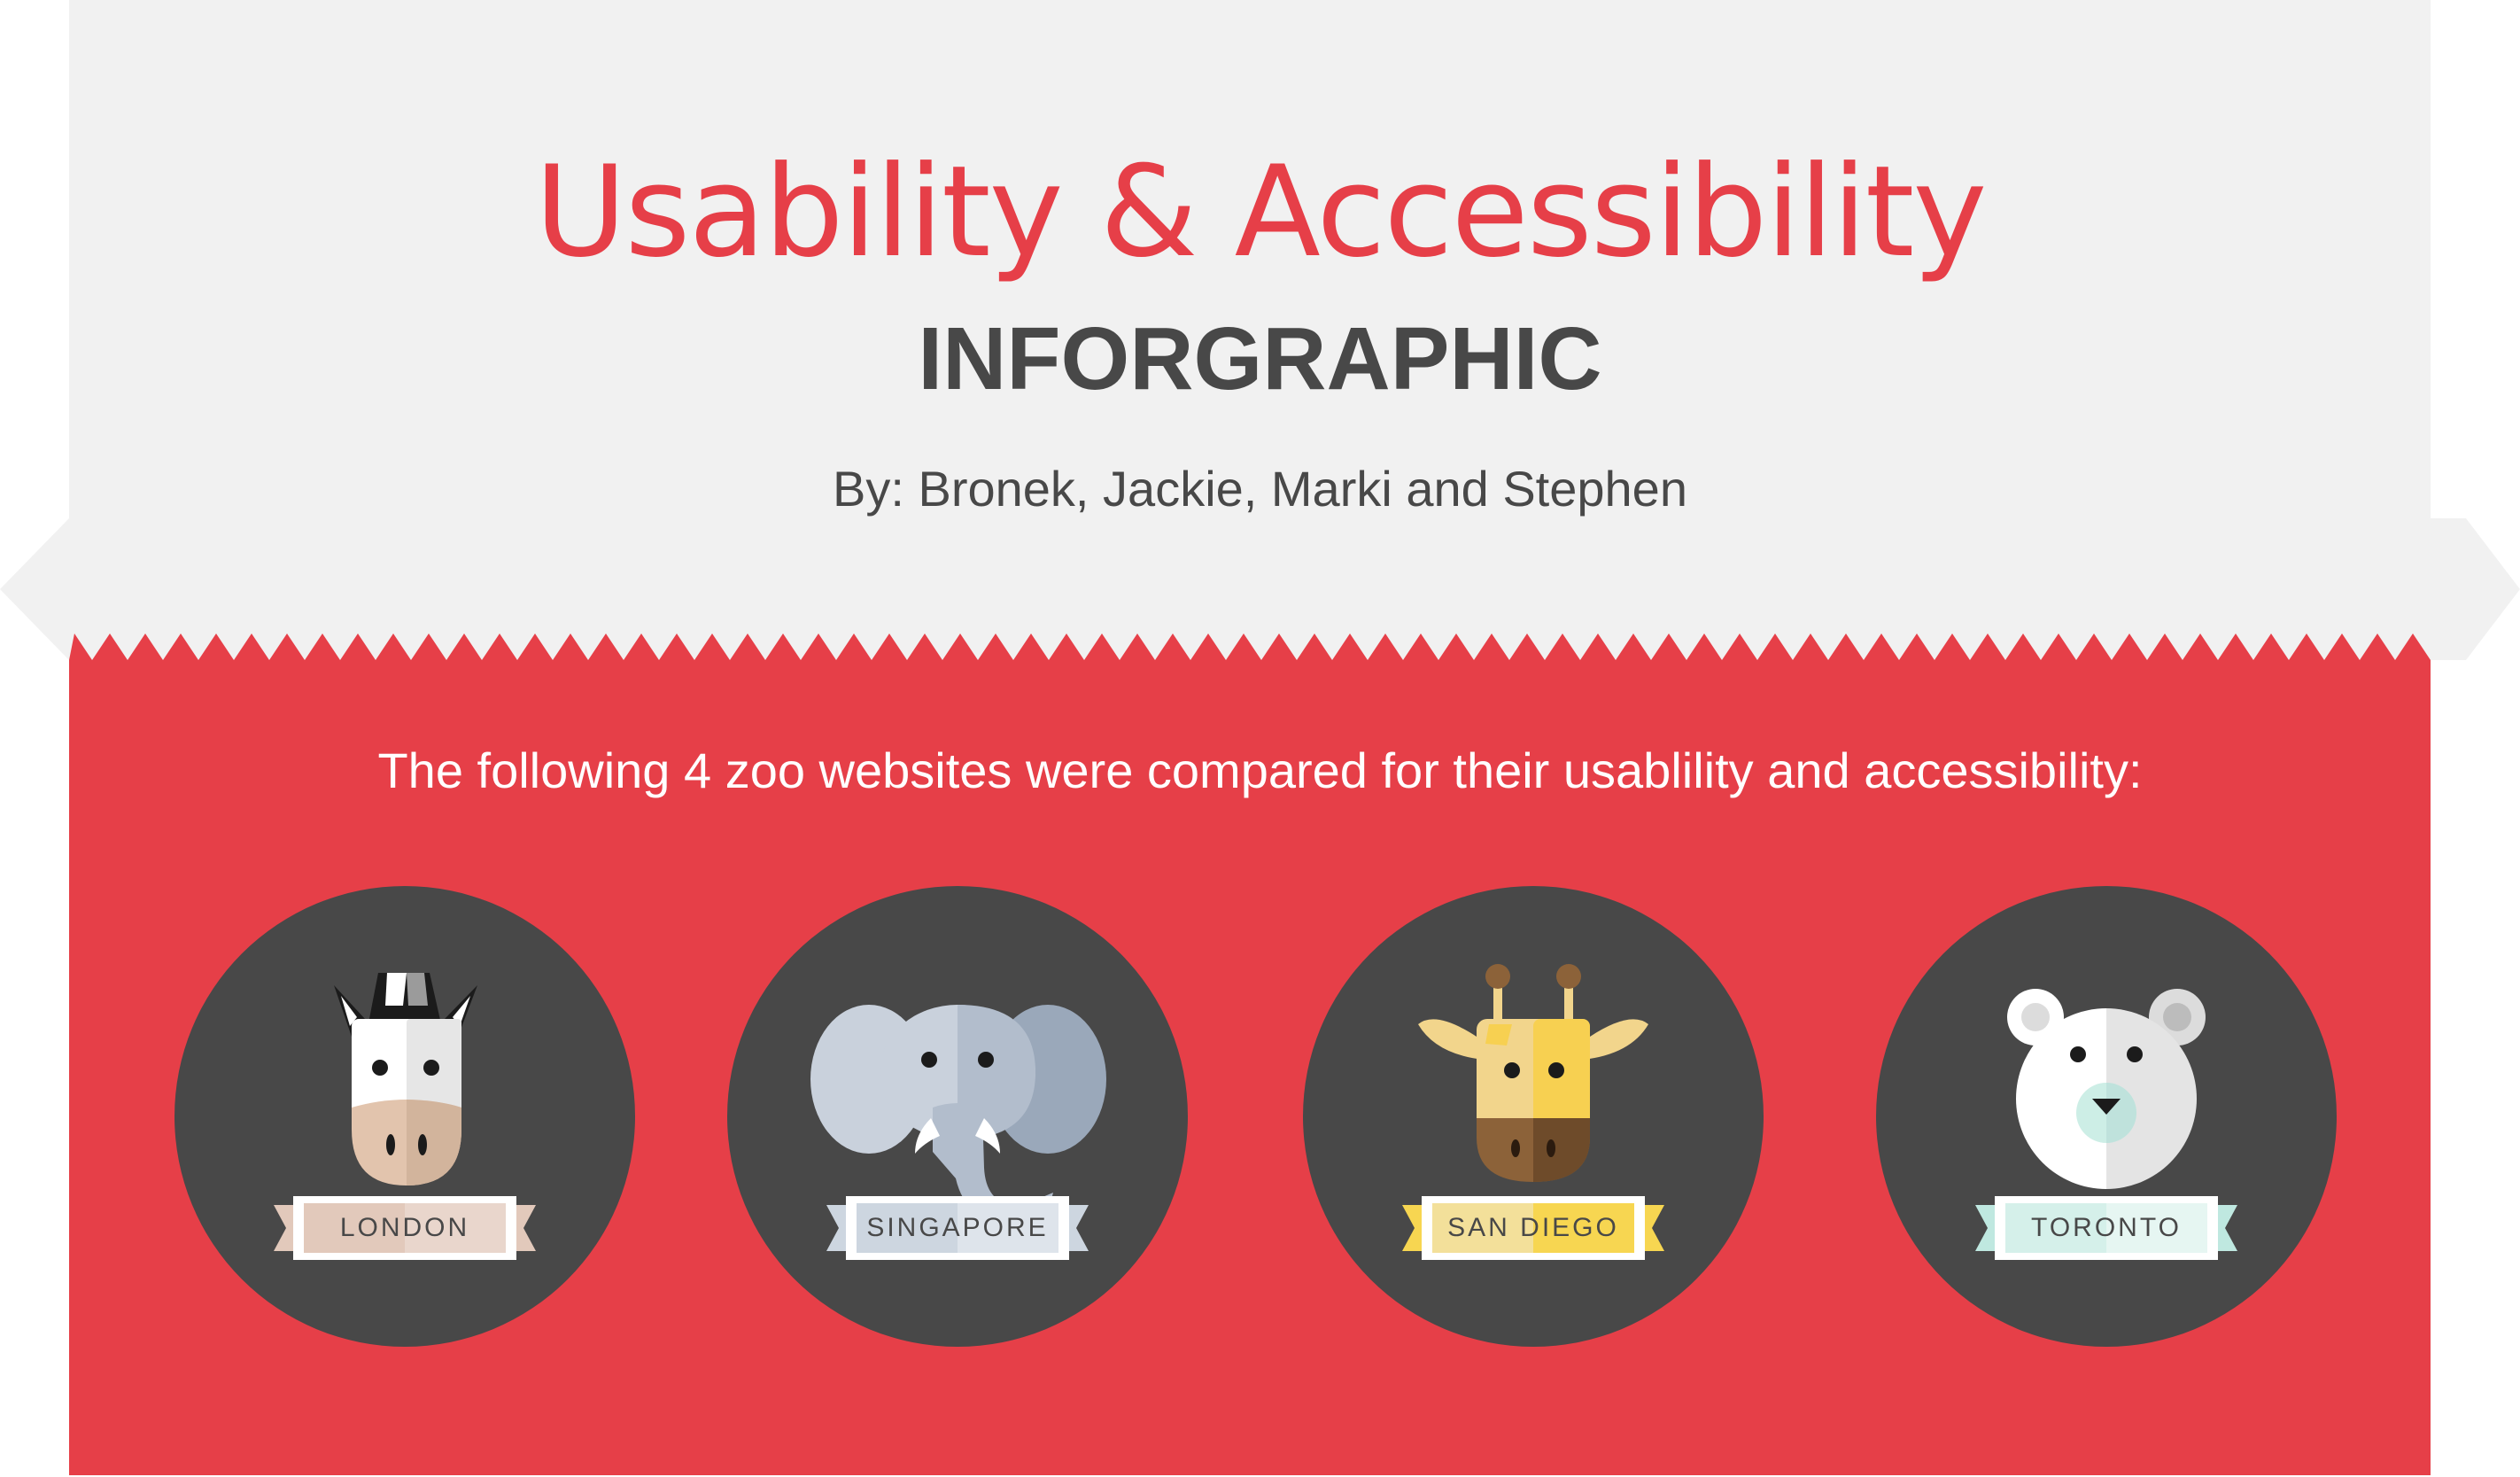  I want to click on left-tab, so click(34, 589).